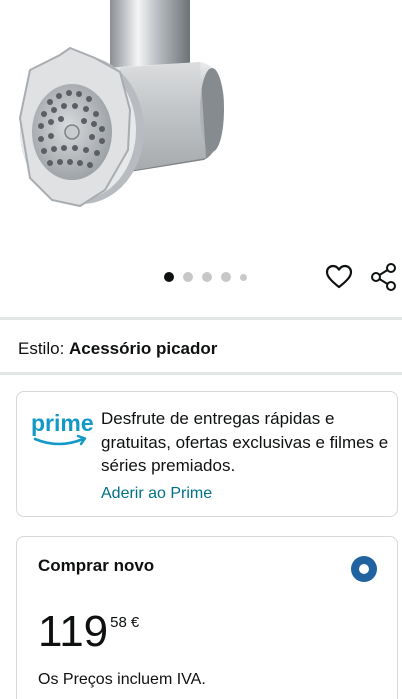  I want to click on price: 119 58 €, so click(88, 632).